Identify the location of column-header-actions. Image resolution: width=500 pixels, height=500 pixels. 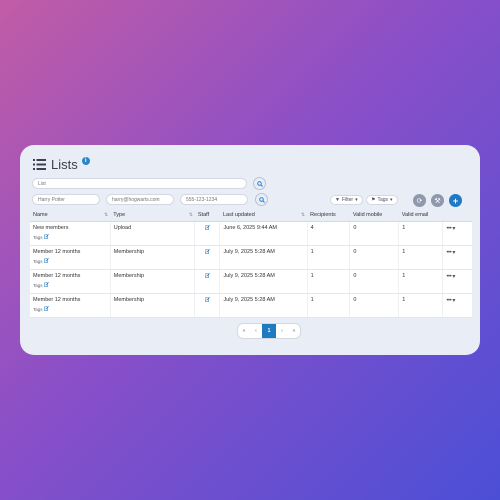
(457, 215).